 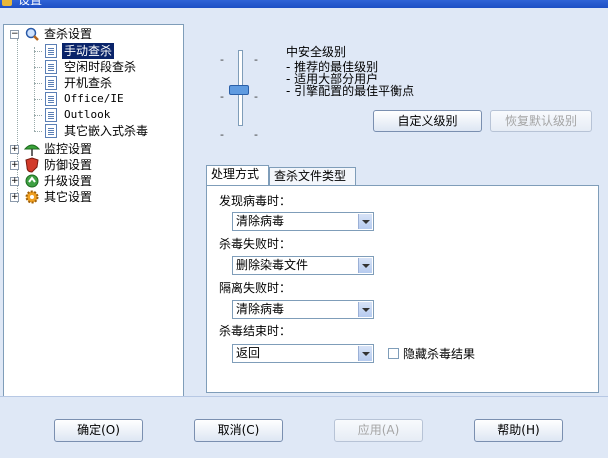 What do you see at coordinates (255, 244) in the screenshot?
I see `kill-fail-label: 杀毒失败时：` at bounding box center [255, 244].